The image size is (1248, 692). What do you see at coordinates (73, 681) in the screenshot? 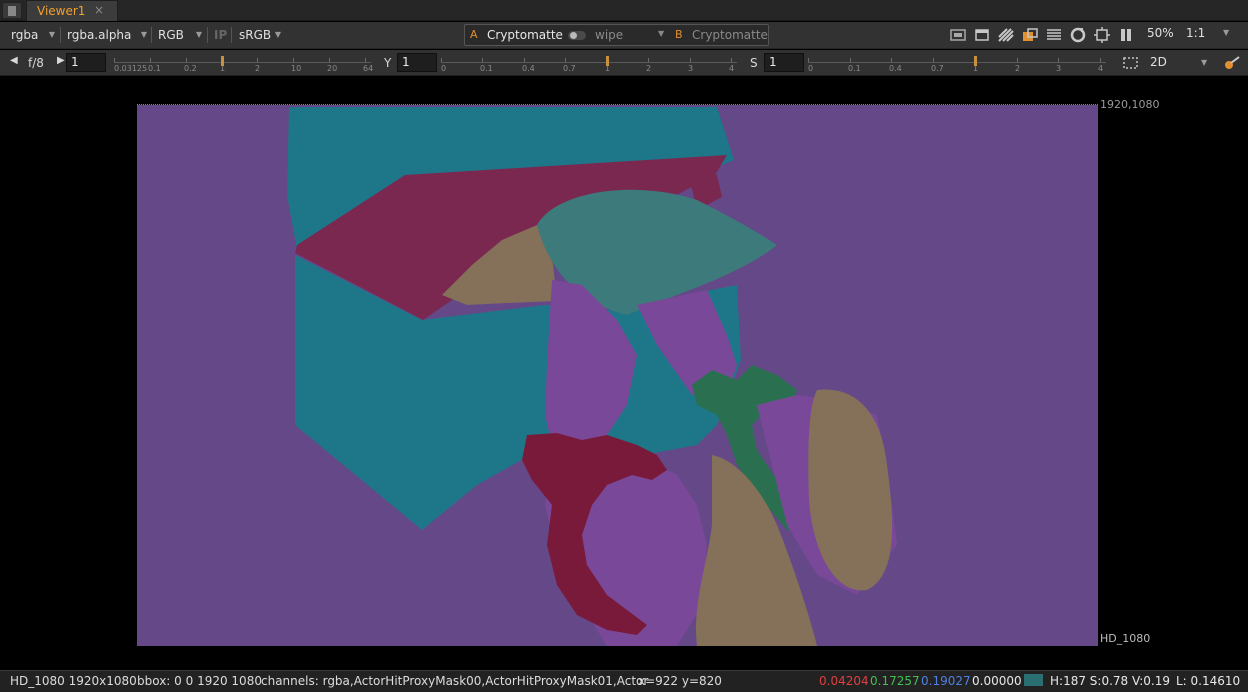
I see `format-info: HD_1080 1920x1080` at bounding box center [73, 681].